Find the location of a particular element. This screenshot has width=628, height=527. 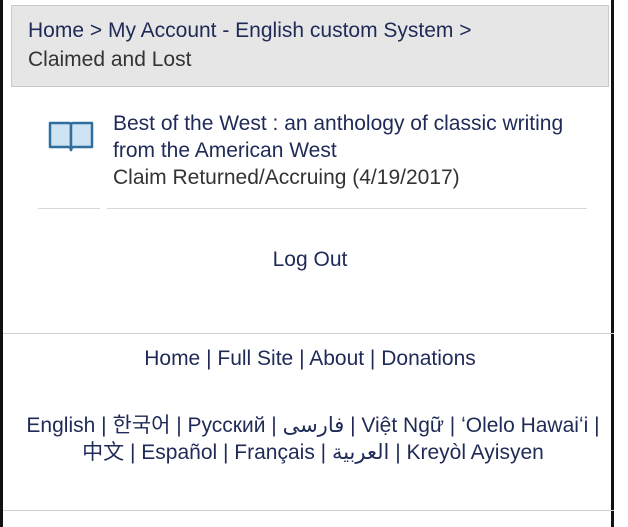

breadcrumb-account-link: My Account - English custom System is located at coordinates (280, 30).